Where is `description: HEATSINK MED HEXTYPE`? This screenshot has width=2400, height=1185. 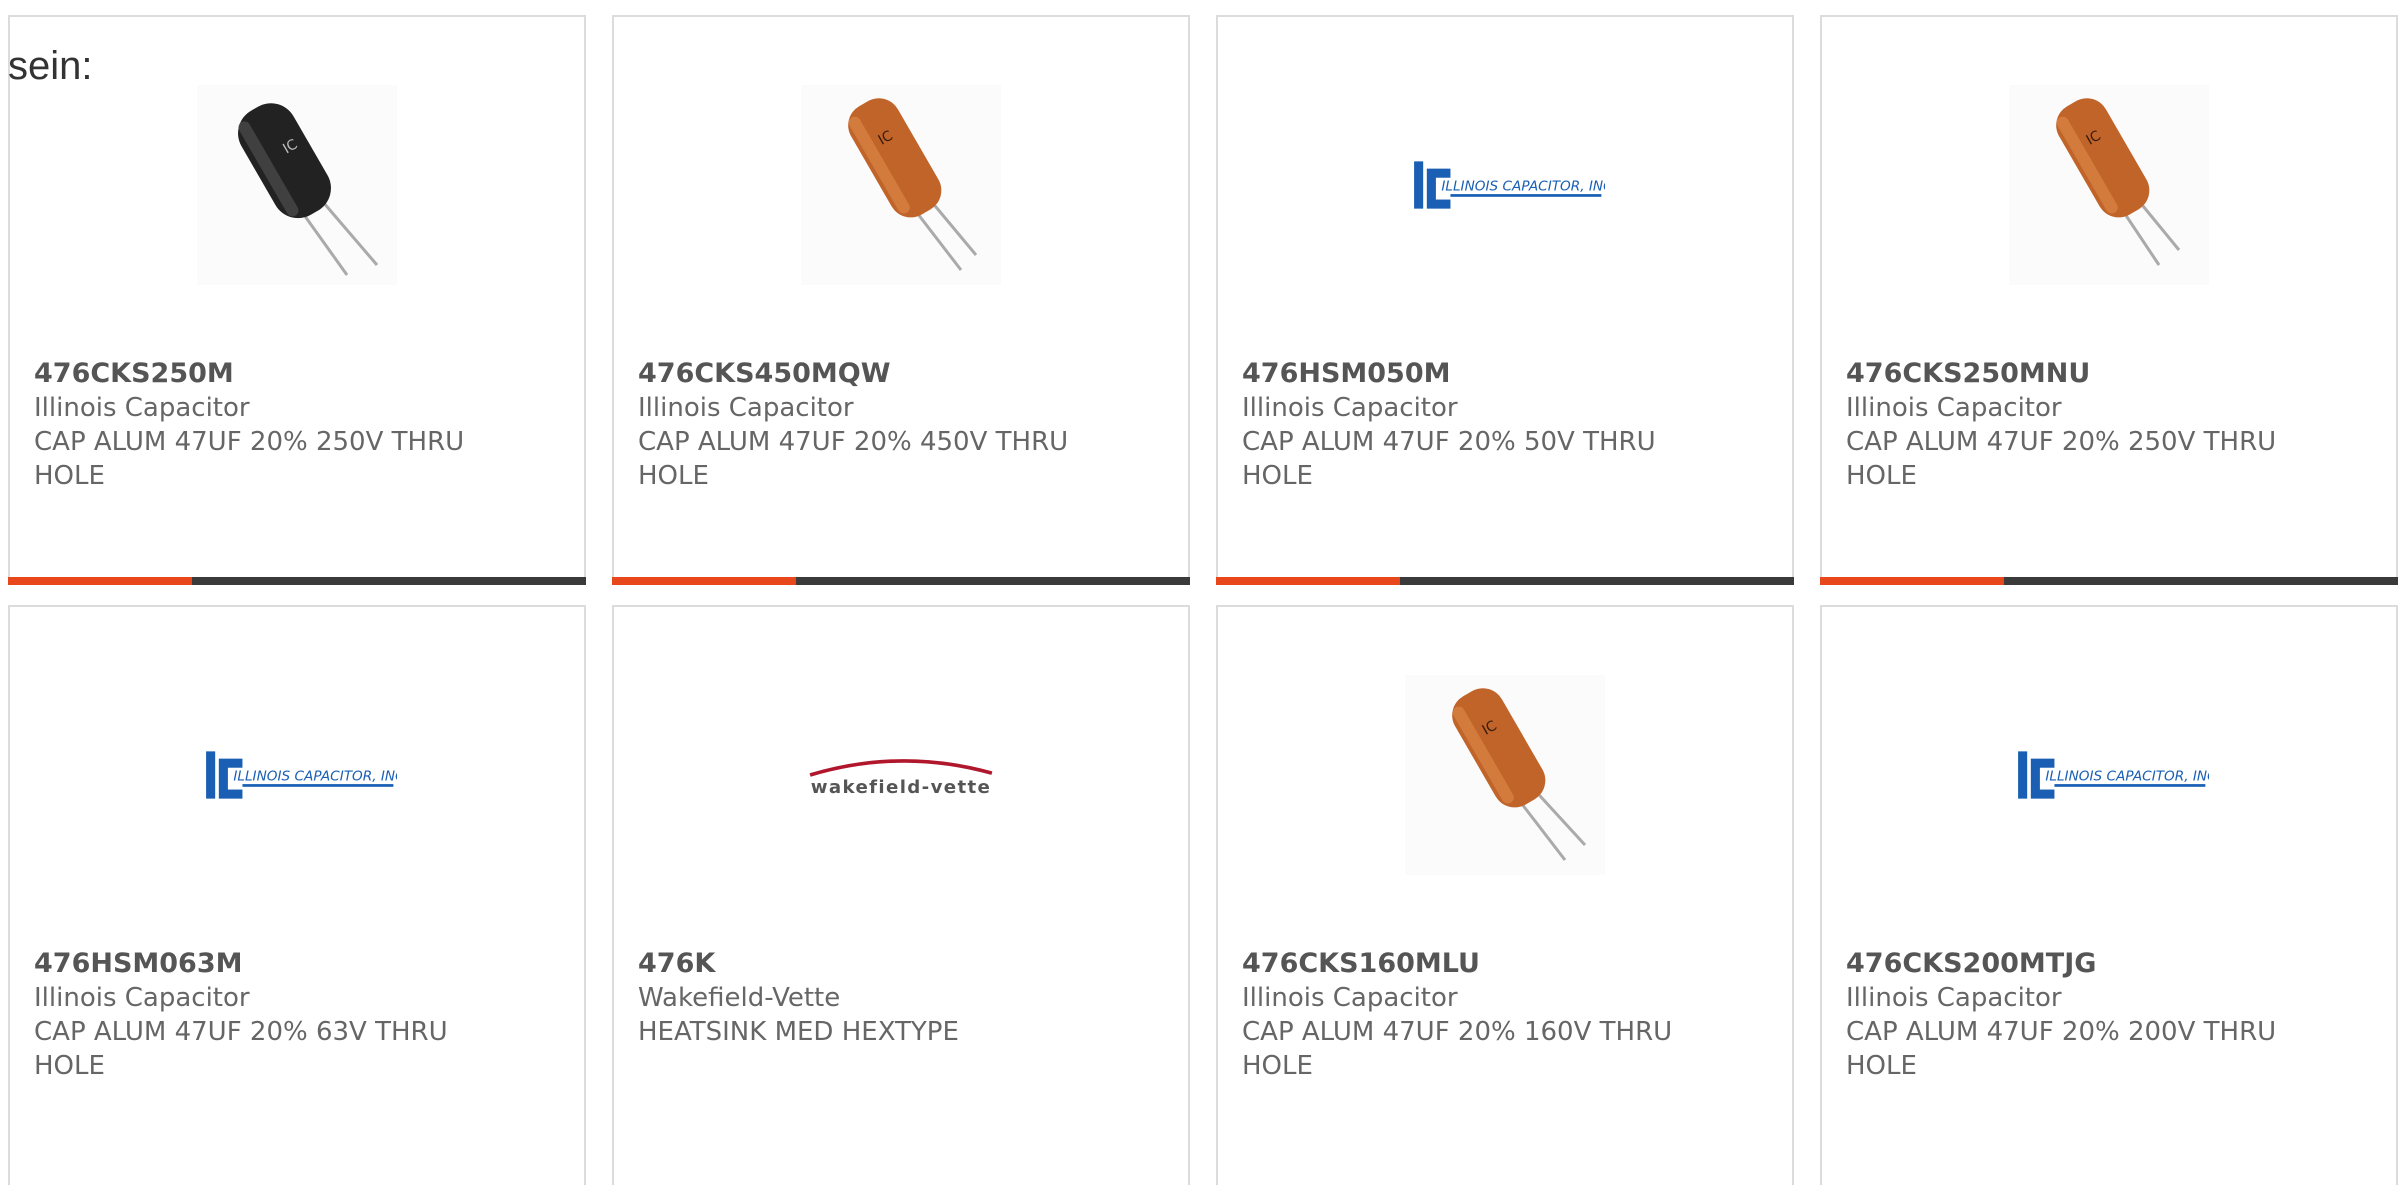 description: HEATSINK MED HEXTYPE is located at coordinates (798, 1032).